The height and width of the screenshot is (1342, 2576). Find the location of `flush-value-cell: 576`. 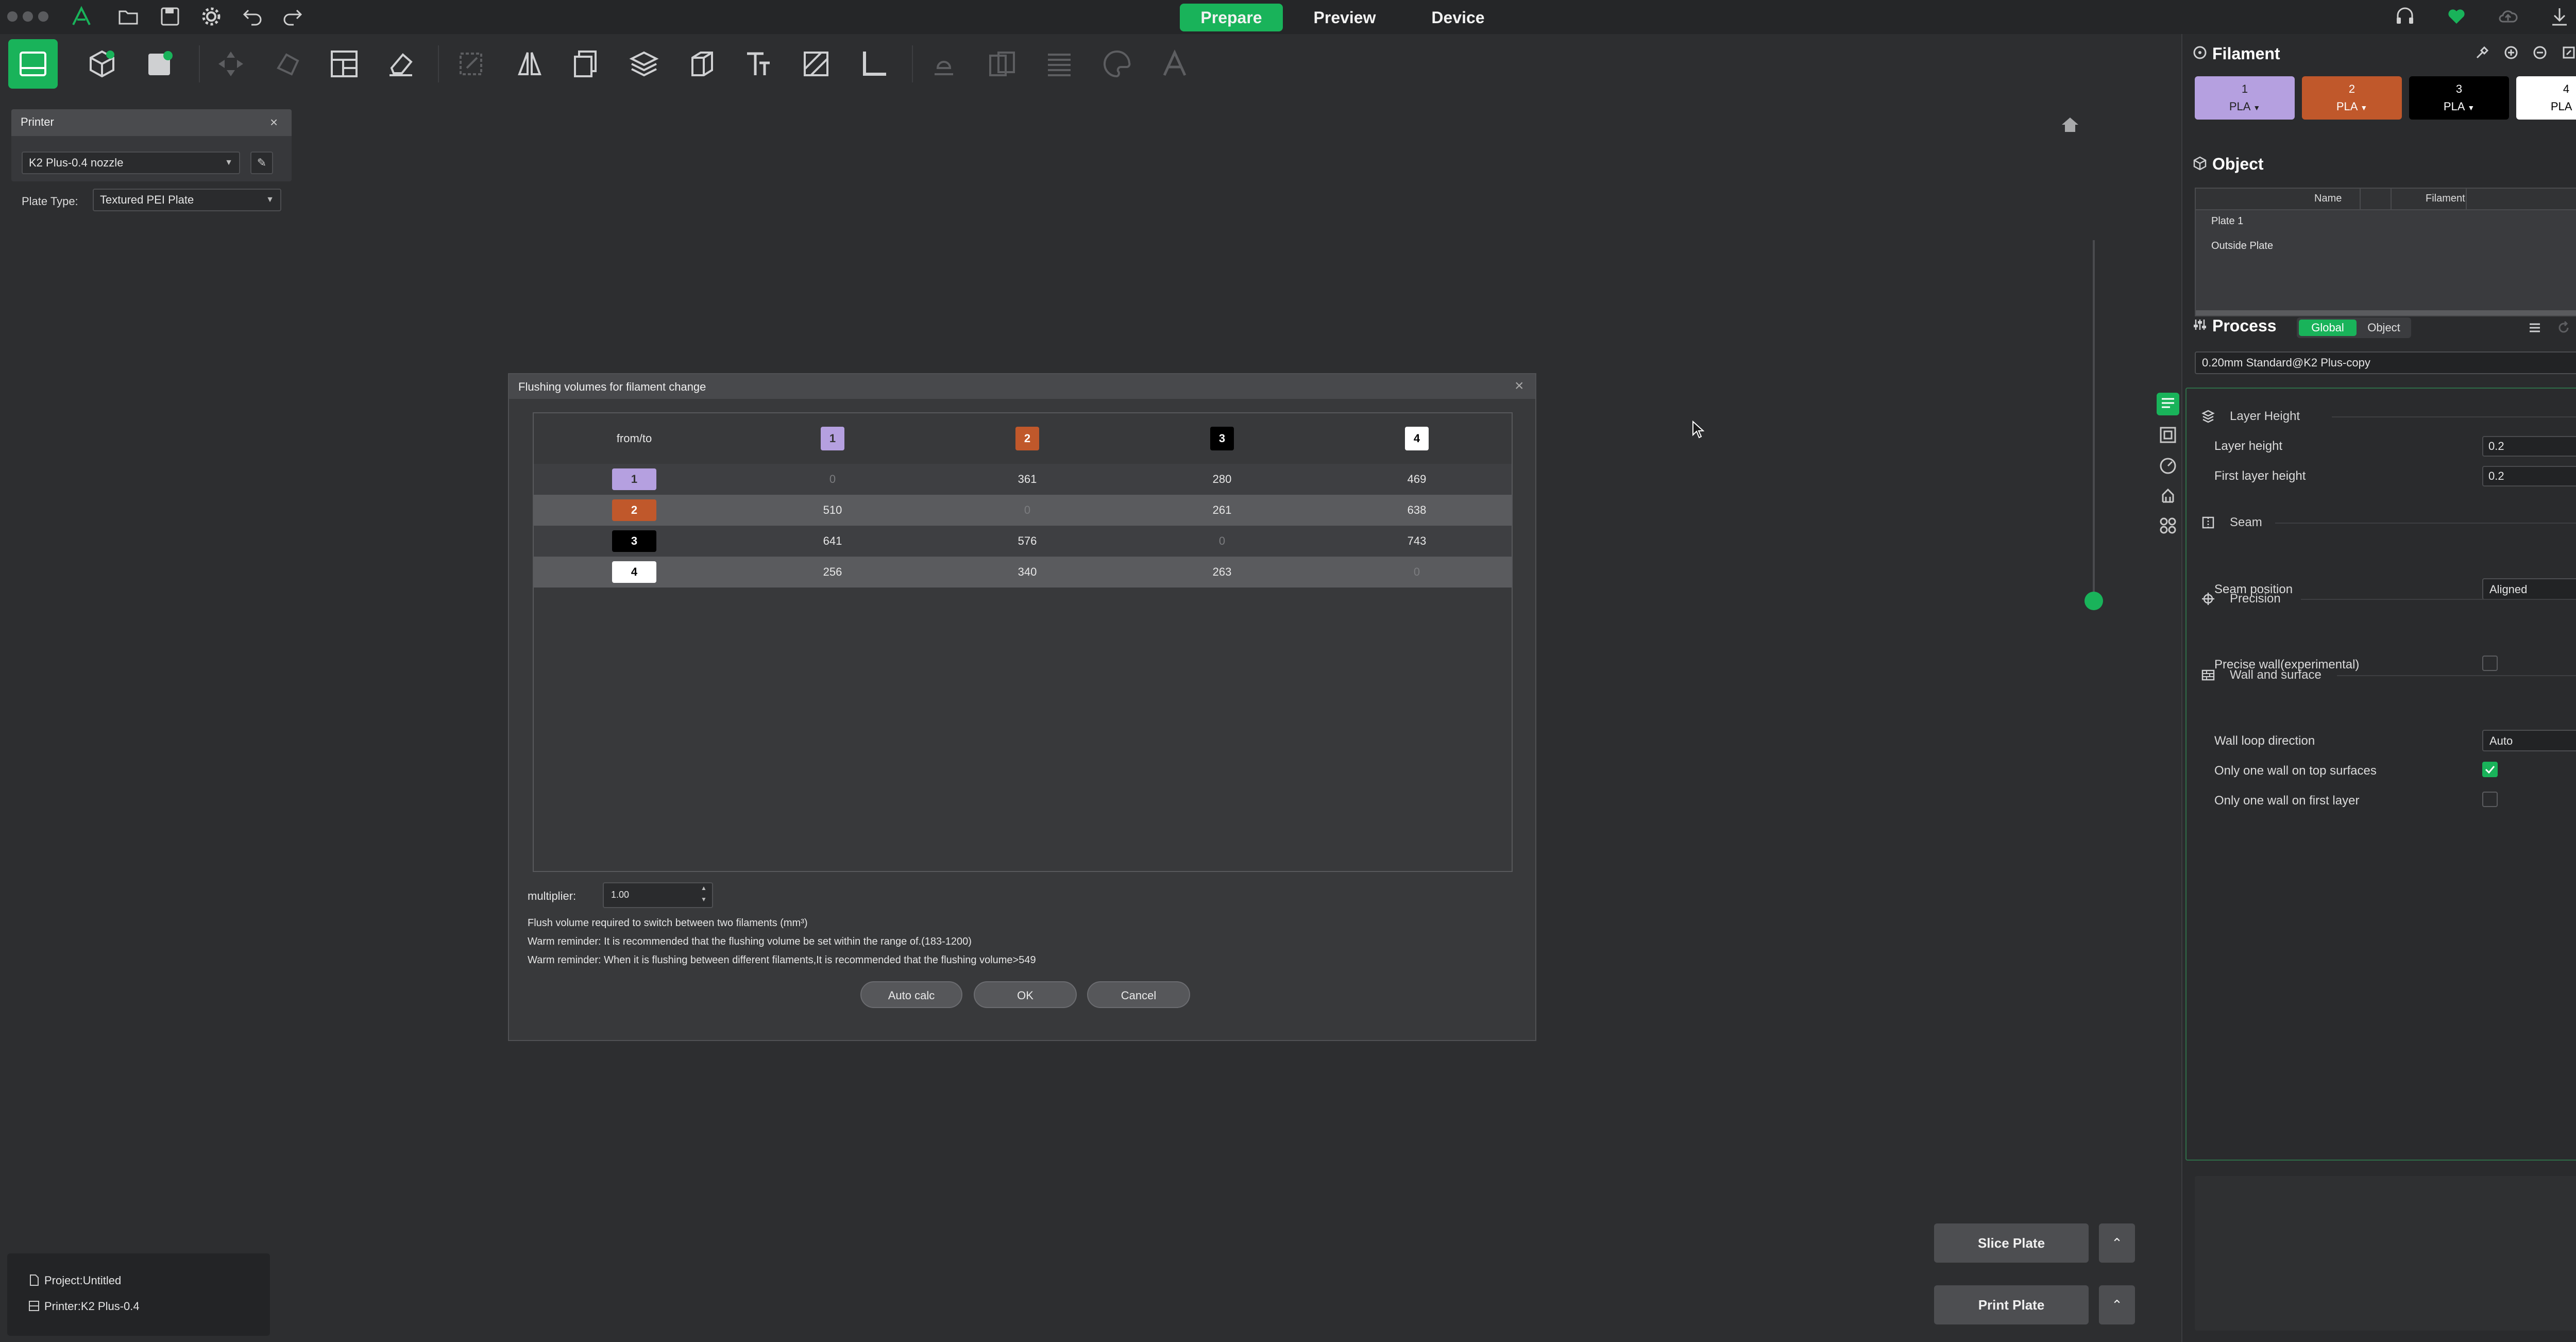

flush-value-cell: 576 is located at coordinates (1027, 541).